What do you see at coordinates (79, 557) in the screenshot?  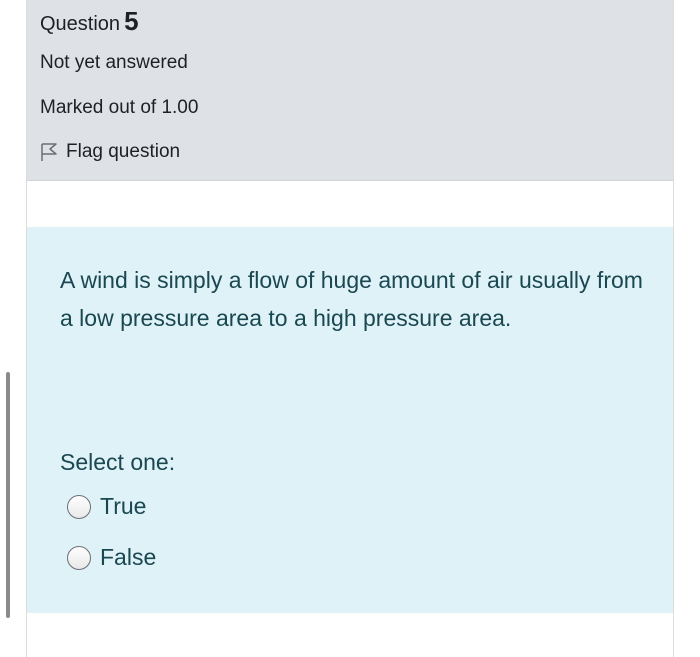 I see `radio-button-false` at bounding box center [79, 557].